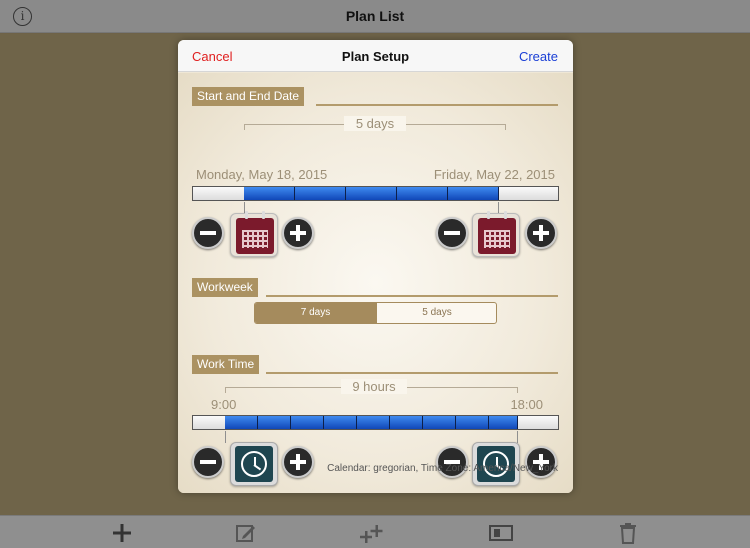  Describe the element at coordinates (208, 462) in the screenshot. I see `start-time-decrement-button` at that location.